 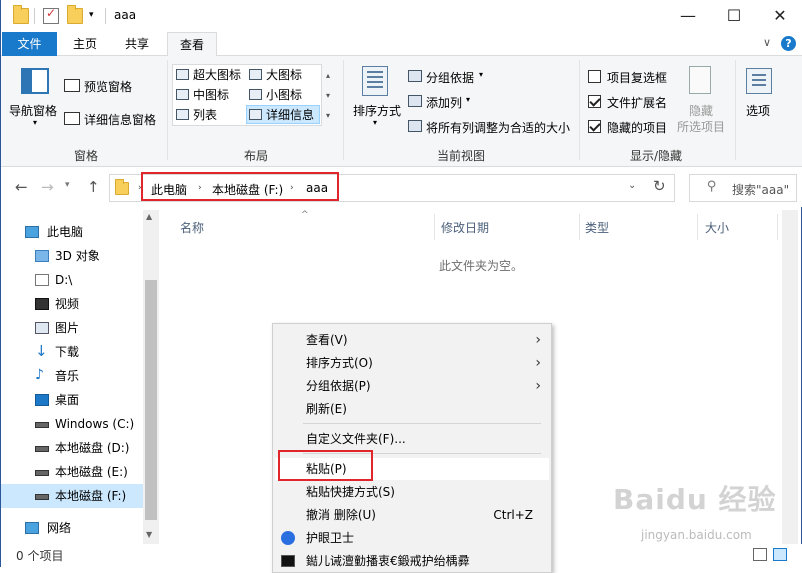 What do you see at coordinates (412, 538) in the screenshot?
I see `menu-item-eye-guard: 护眼卫士` at bounding box center [412, 538].